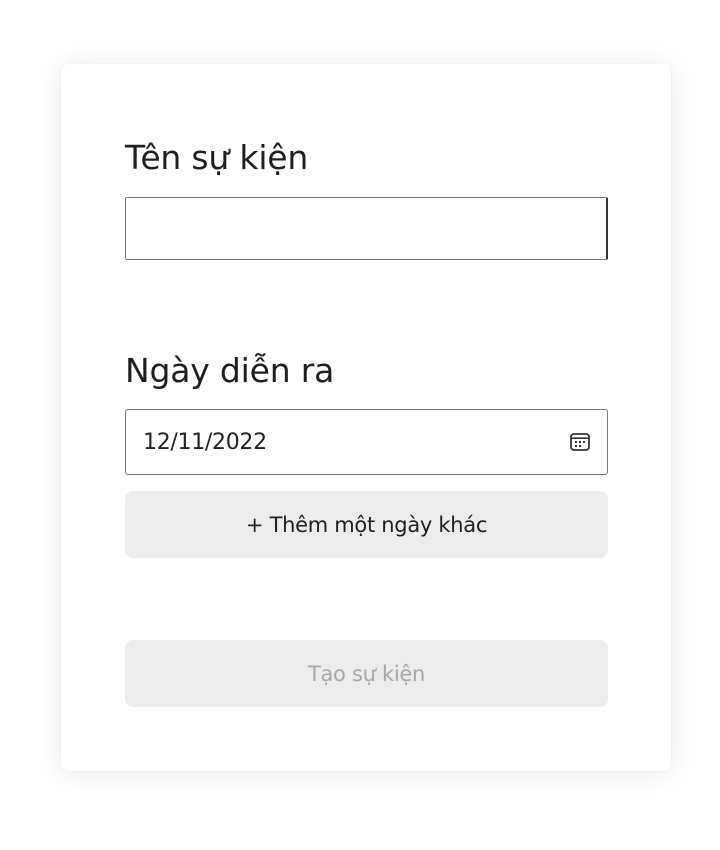  I want to click on event-date-input: 12/11/2022, so click(366, 442).